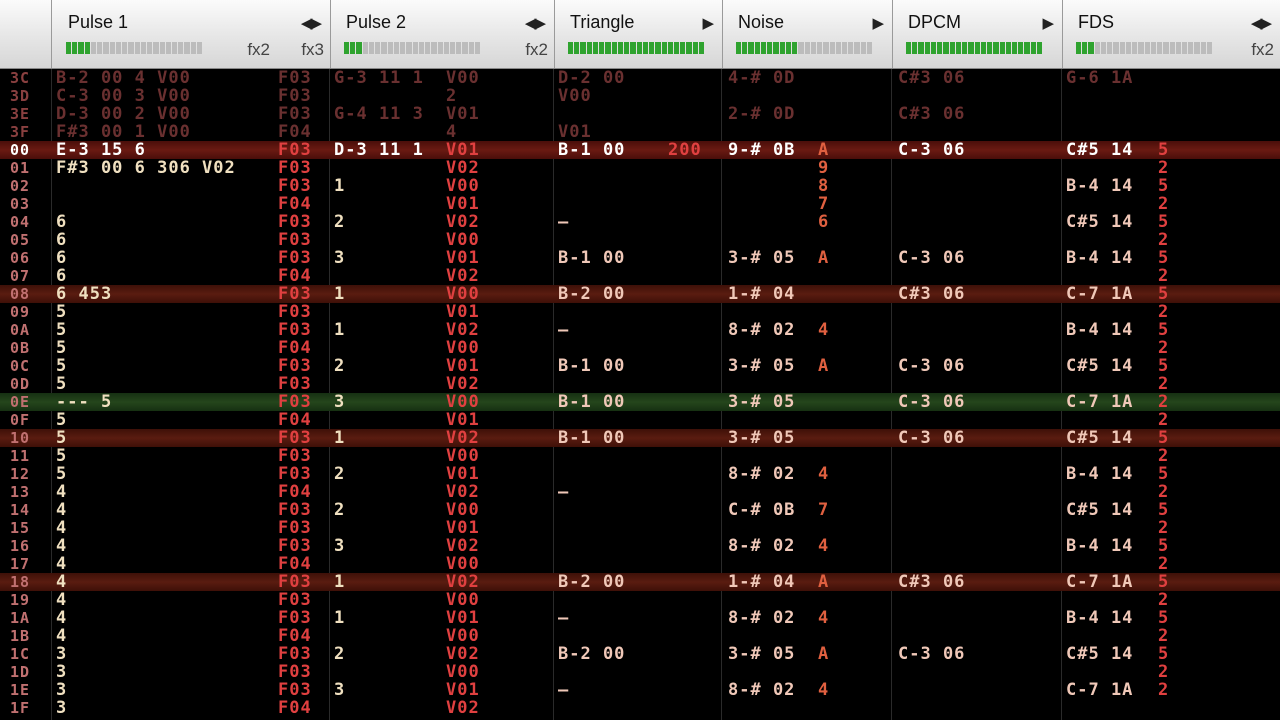 The height and width of the screenshot is (720, 1280). Describe the element at coordinates (258, 50) in the screenshot. I see `effect-column-label: fx2` at that location.